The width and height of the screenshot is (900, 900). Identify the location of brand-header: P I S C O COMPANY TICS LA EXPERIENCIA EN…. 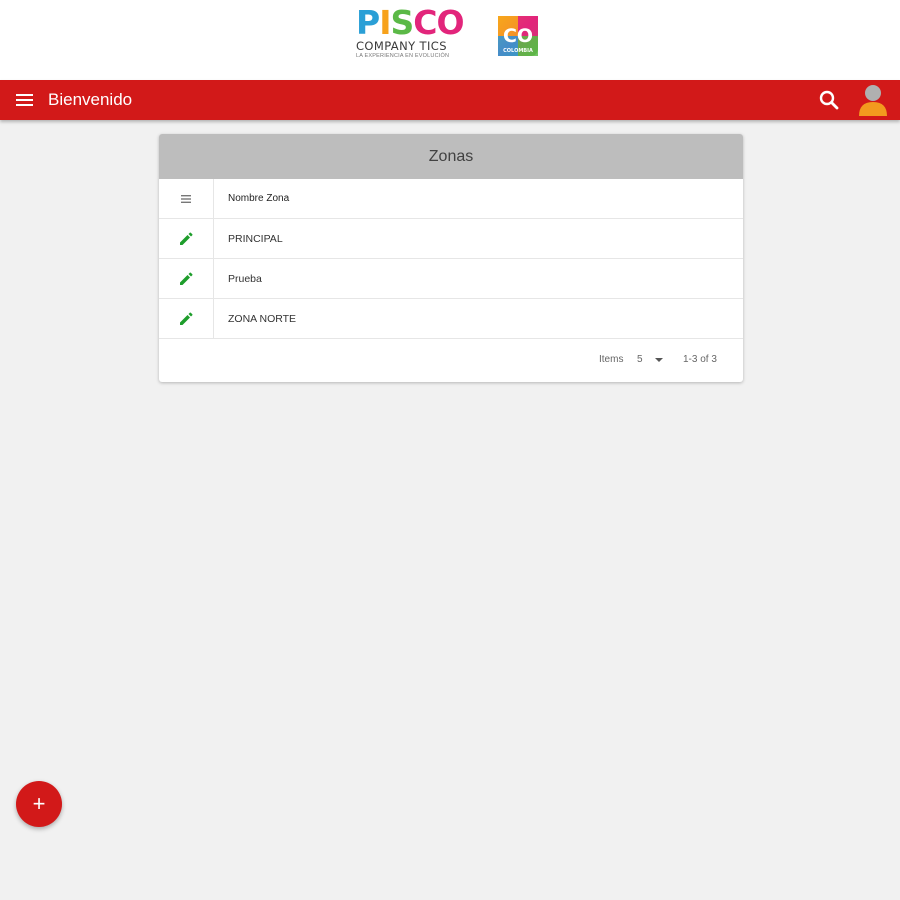
(450, 40).